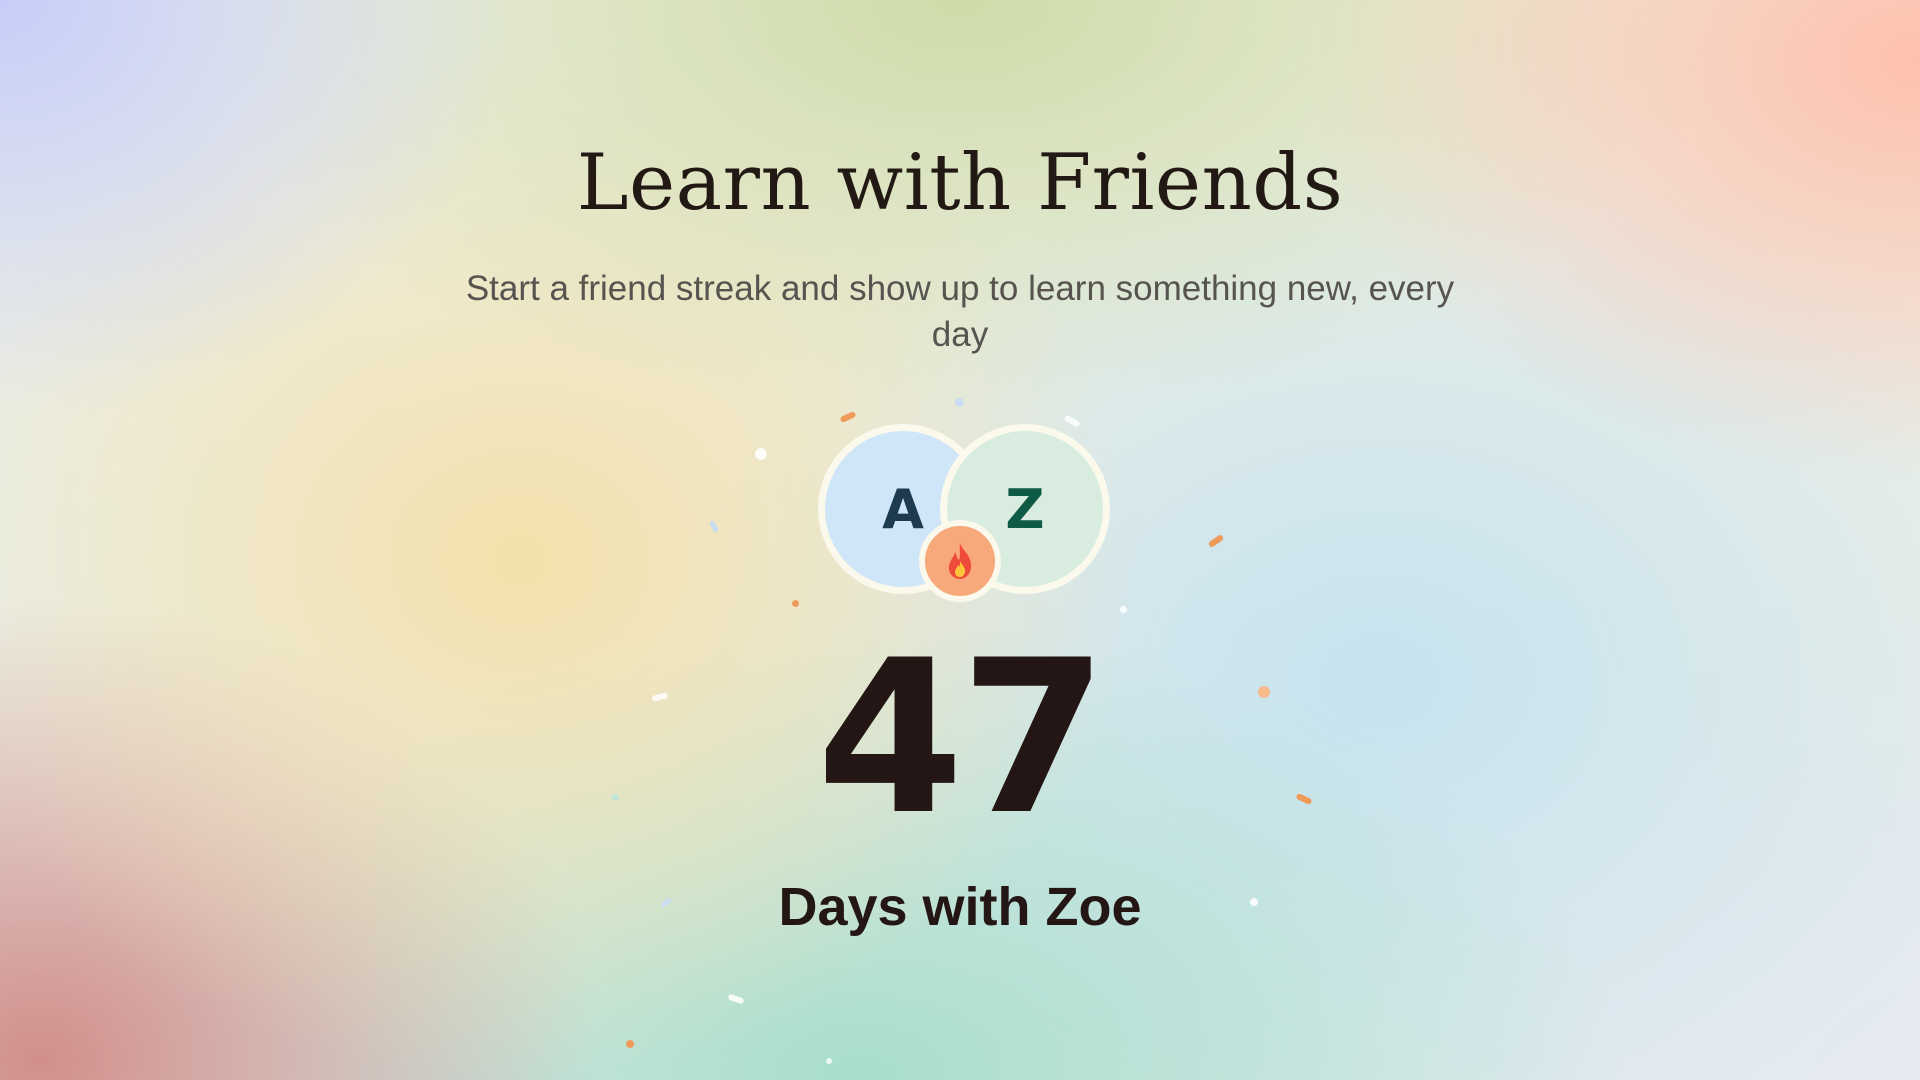 Image resolution: width=1920 pixels, height=1080 pixels. I want to click on streak-count: 47, so click(961, 737).